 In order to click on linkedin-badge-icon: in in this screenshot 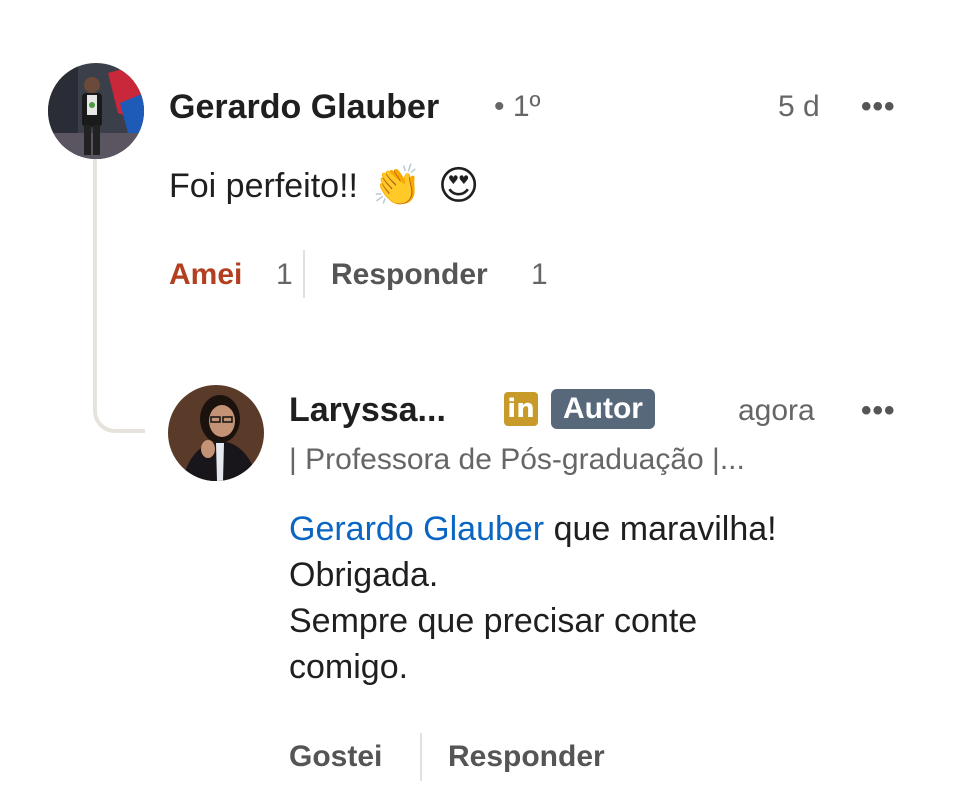, I will do `click(521, 409)`.